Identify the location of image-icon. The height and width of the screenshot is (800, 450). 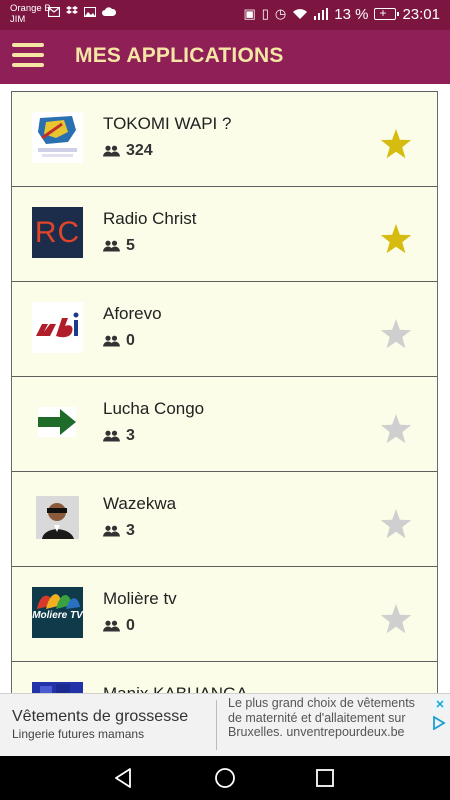
(90, 11).